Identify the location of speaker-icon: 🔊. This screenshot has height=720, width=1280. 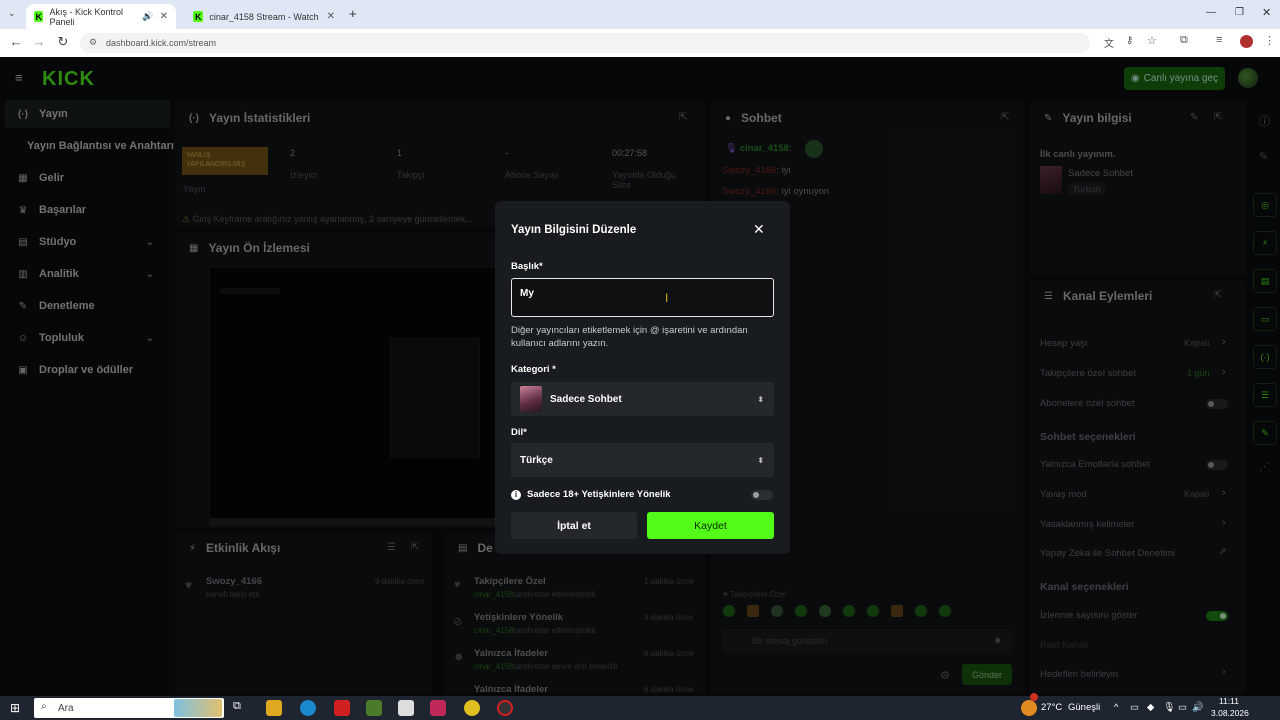
(147, 16).